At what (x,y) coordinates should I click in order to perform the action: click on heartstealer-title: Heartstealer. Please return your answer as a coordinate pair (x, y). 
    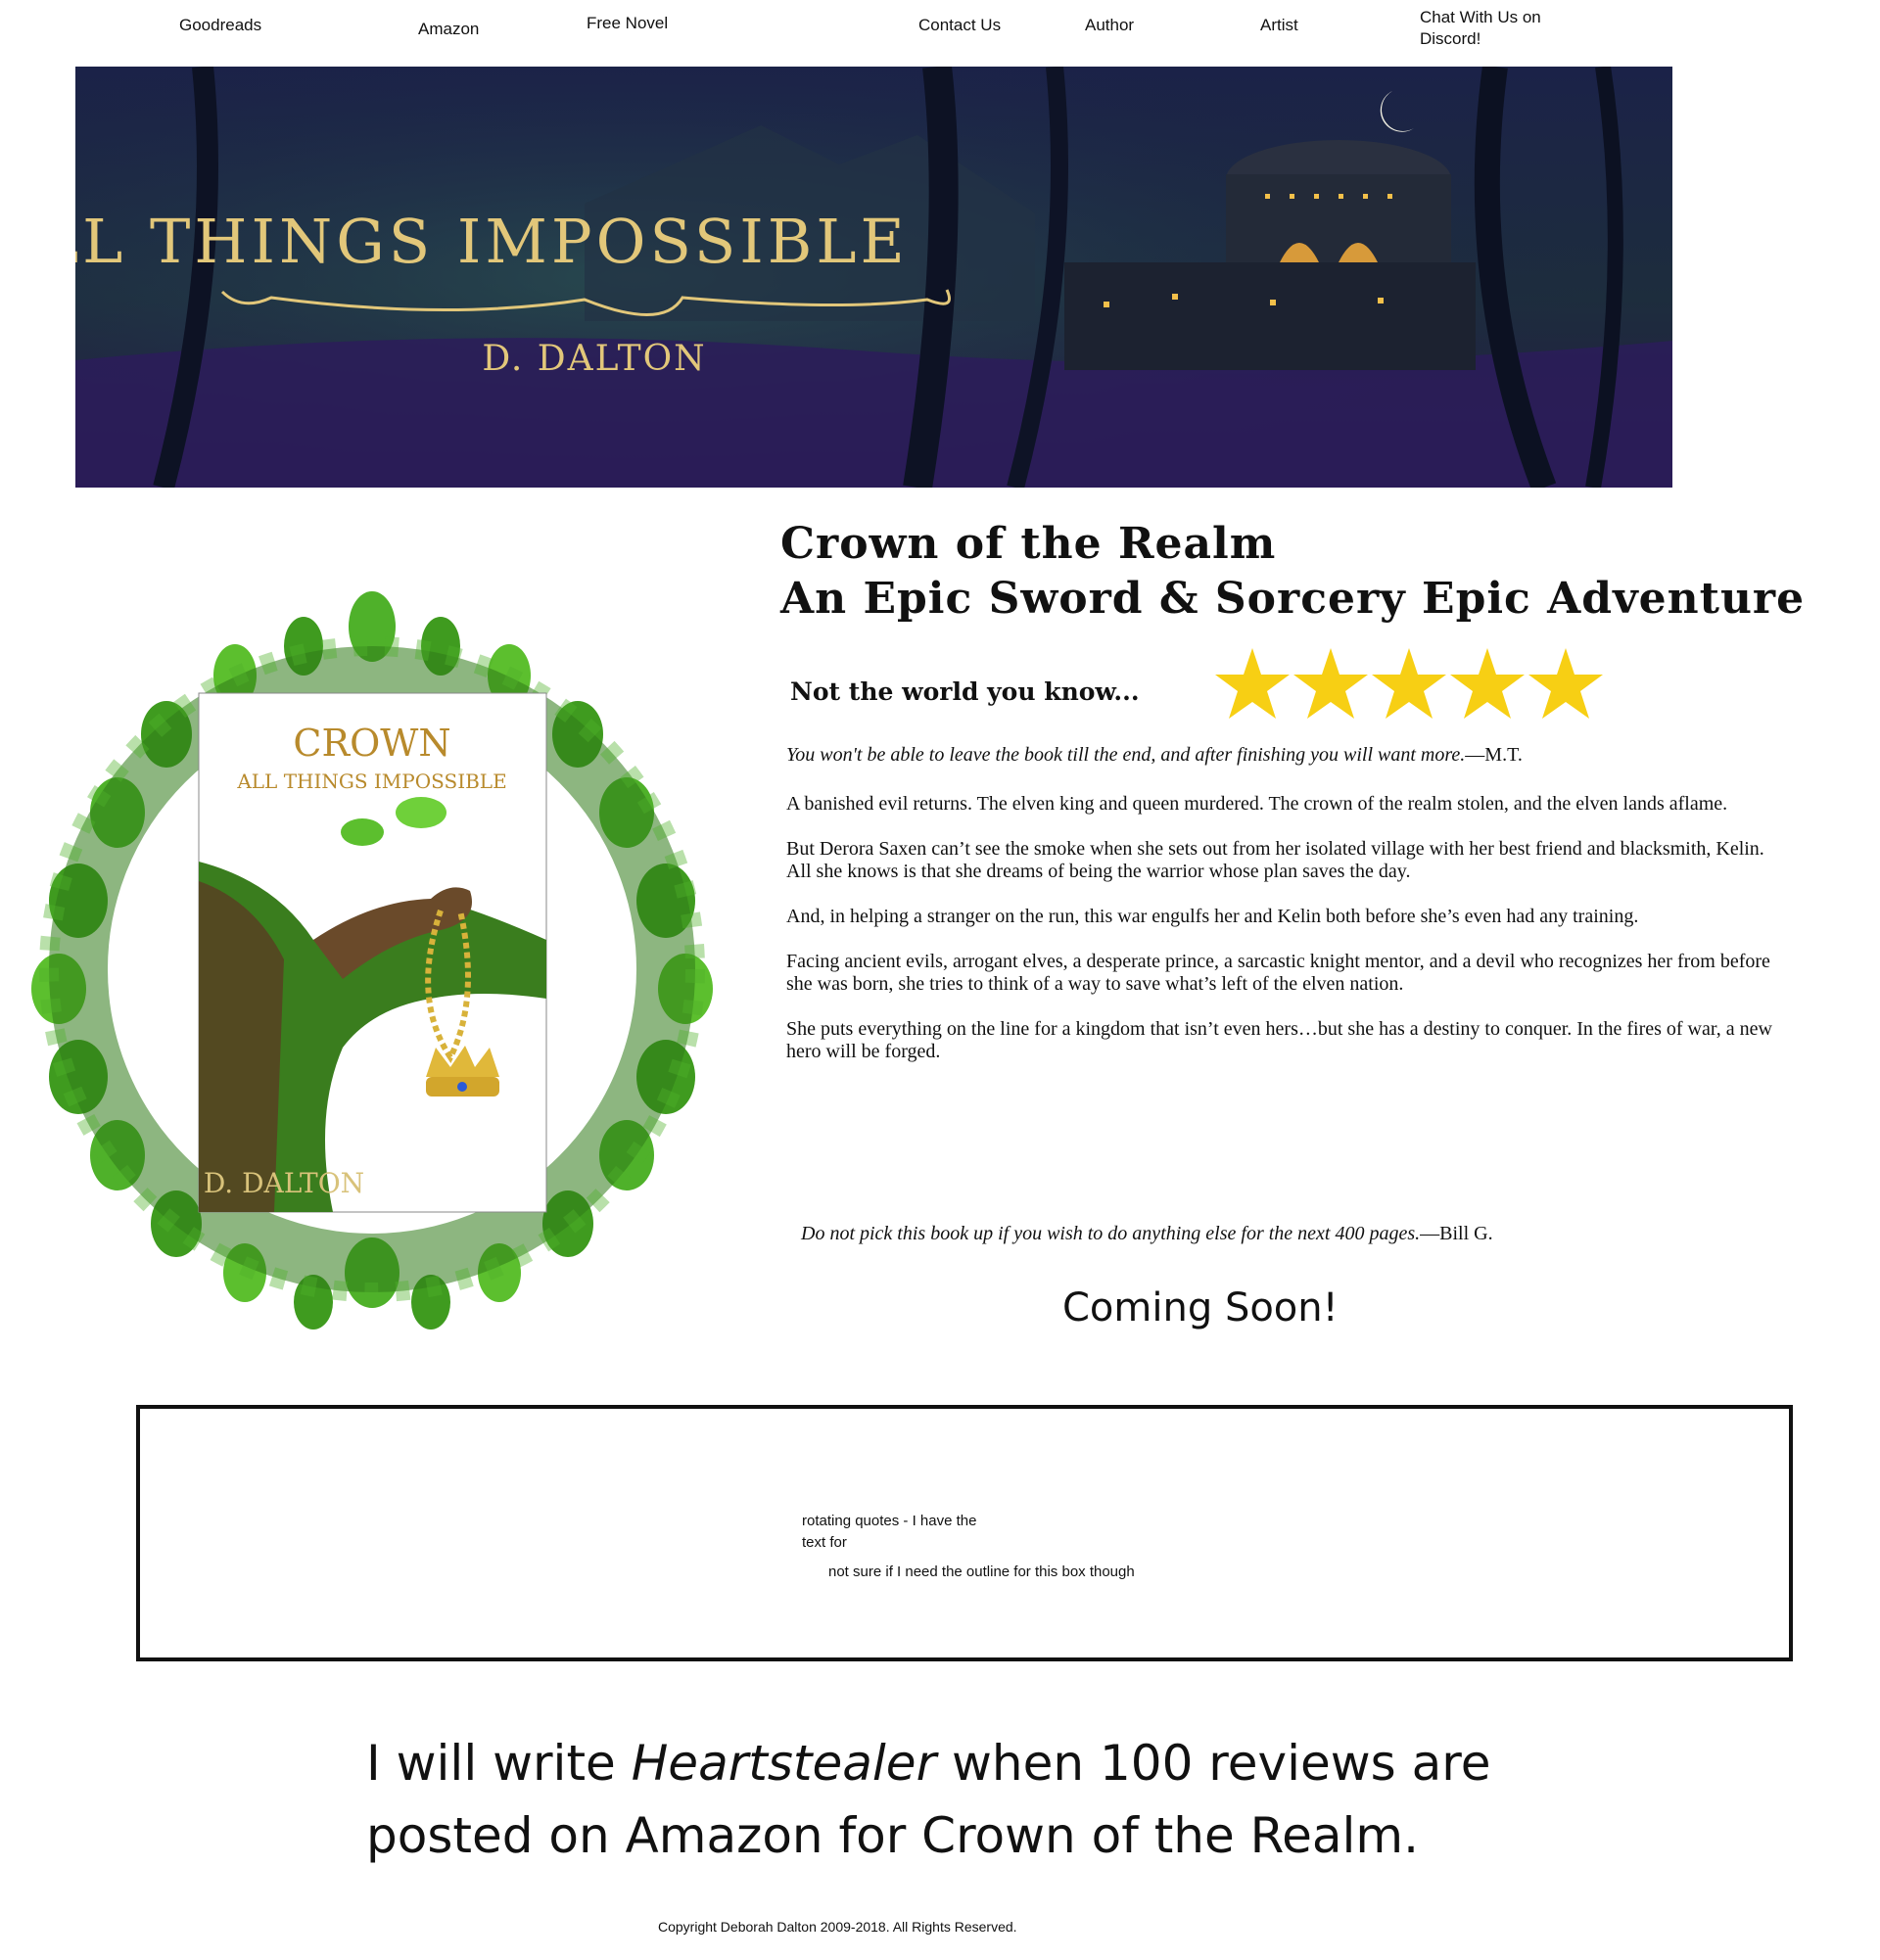
    Looking at the image, I should click on (784, 1763).